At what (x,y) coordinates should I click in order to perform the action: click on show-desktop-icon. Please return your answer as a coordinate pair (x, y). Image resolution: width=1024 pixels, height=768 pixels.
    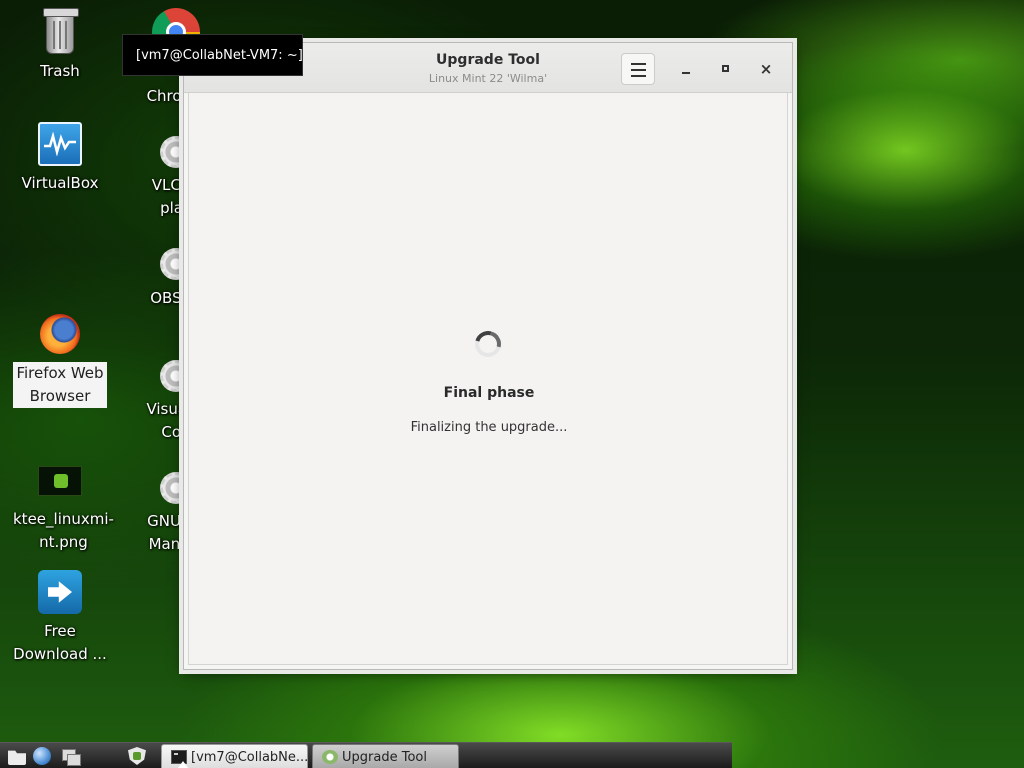
    Looking at the image, I should click on (17, 757).